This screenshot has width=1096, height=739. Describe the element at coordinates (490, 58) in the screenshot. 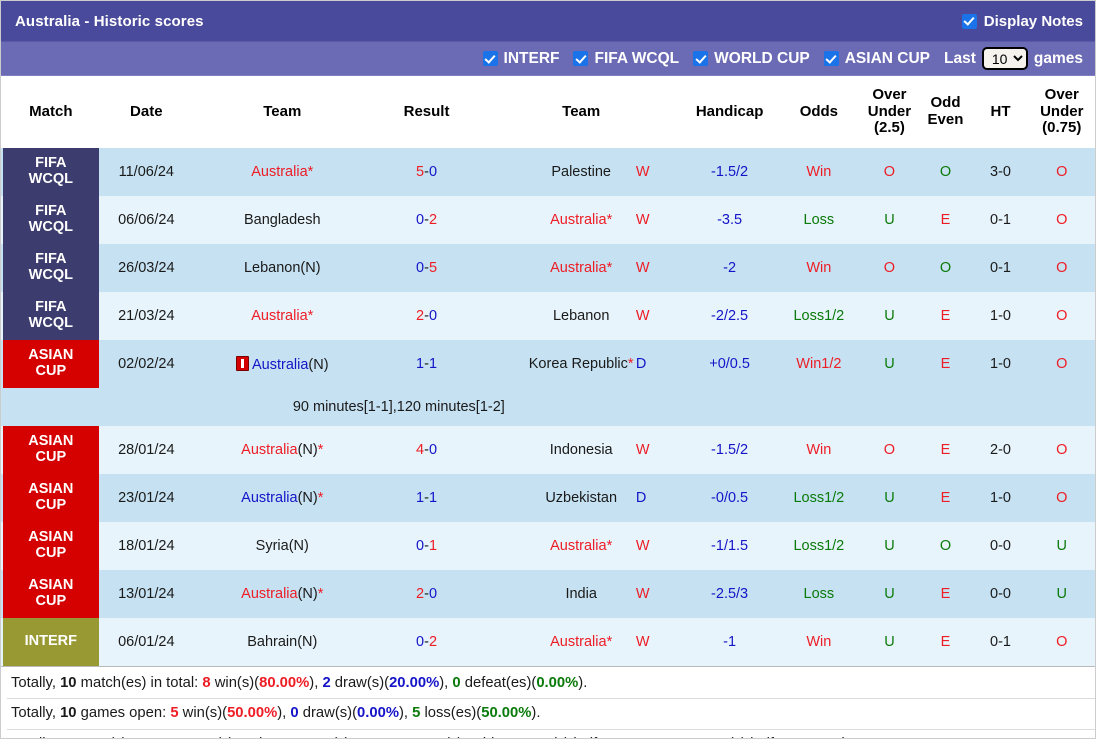

I see `filter-interf-checkbox` at that location.